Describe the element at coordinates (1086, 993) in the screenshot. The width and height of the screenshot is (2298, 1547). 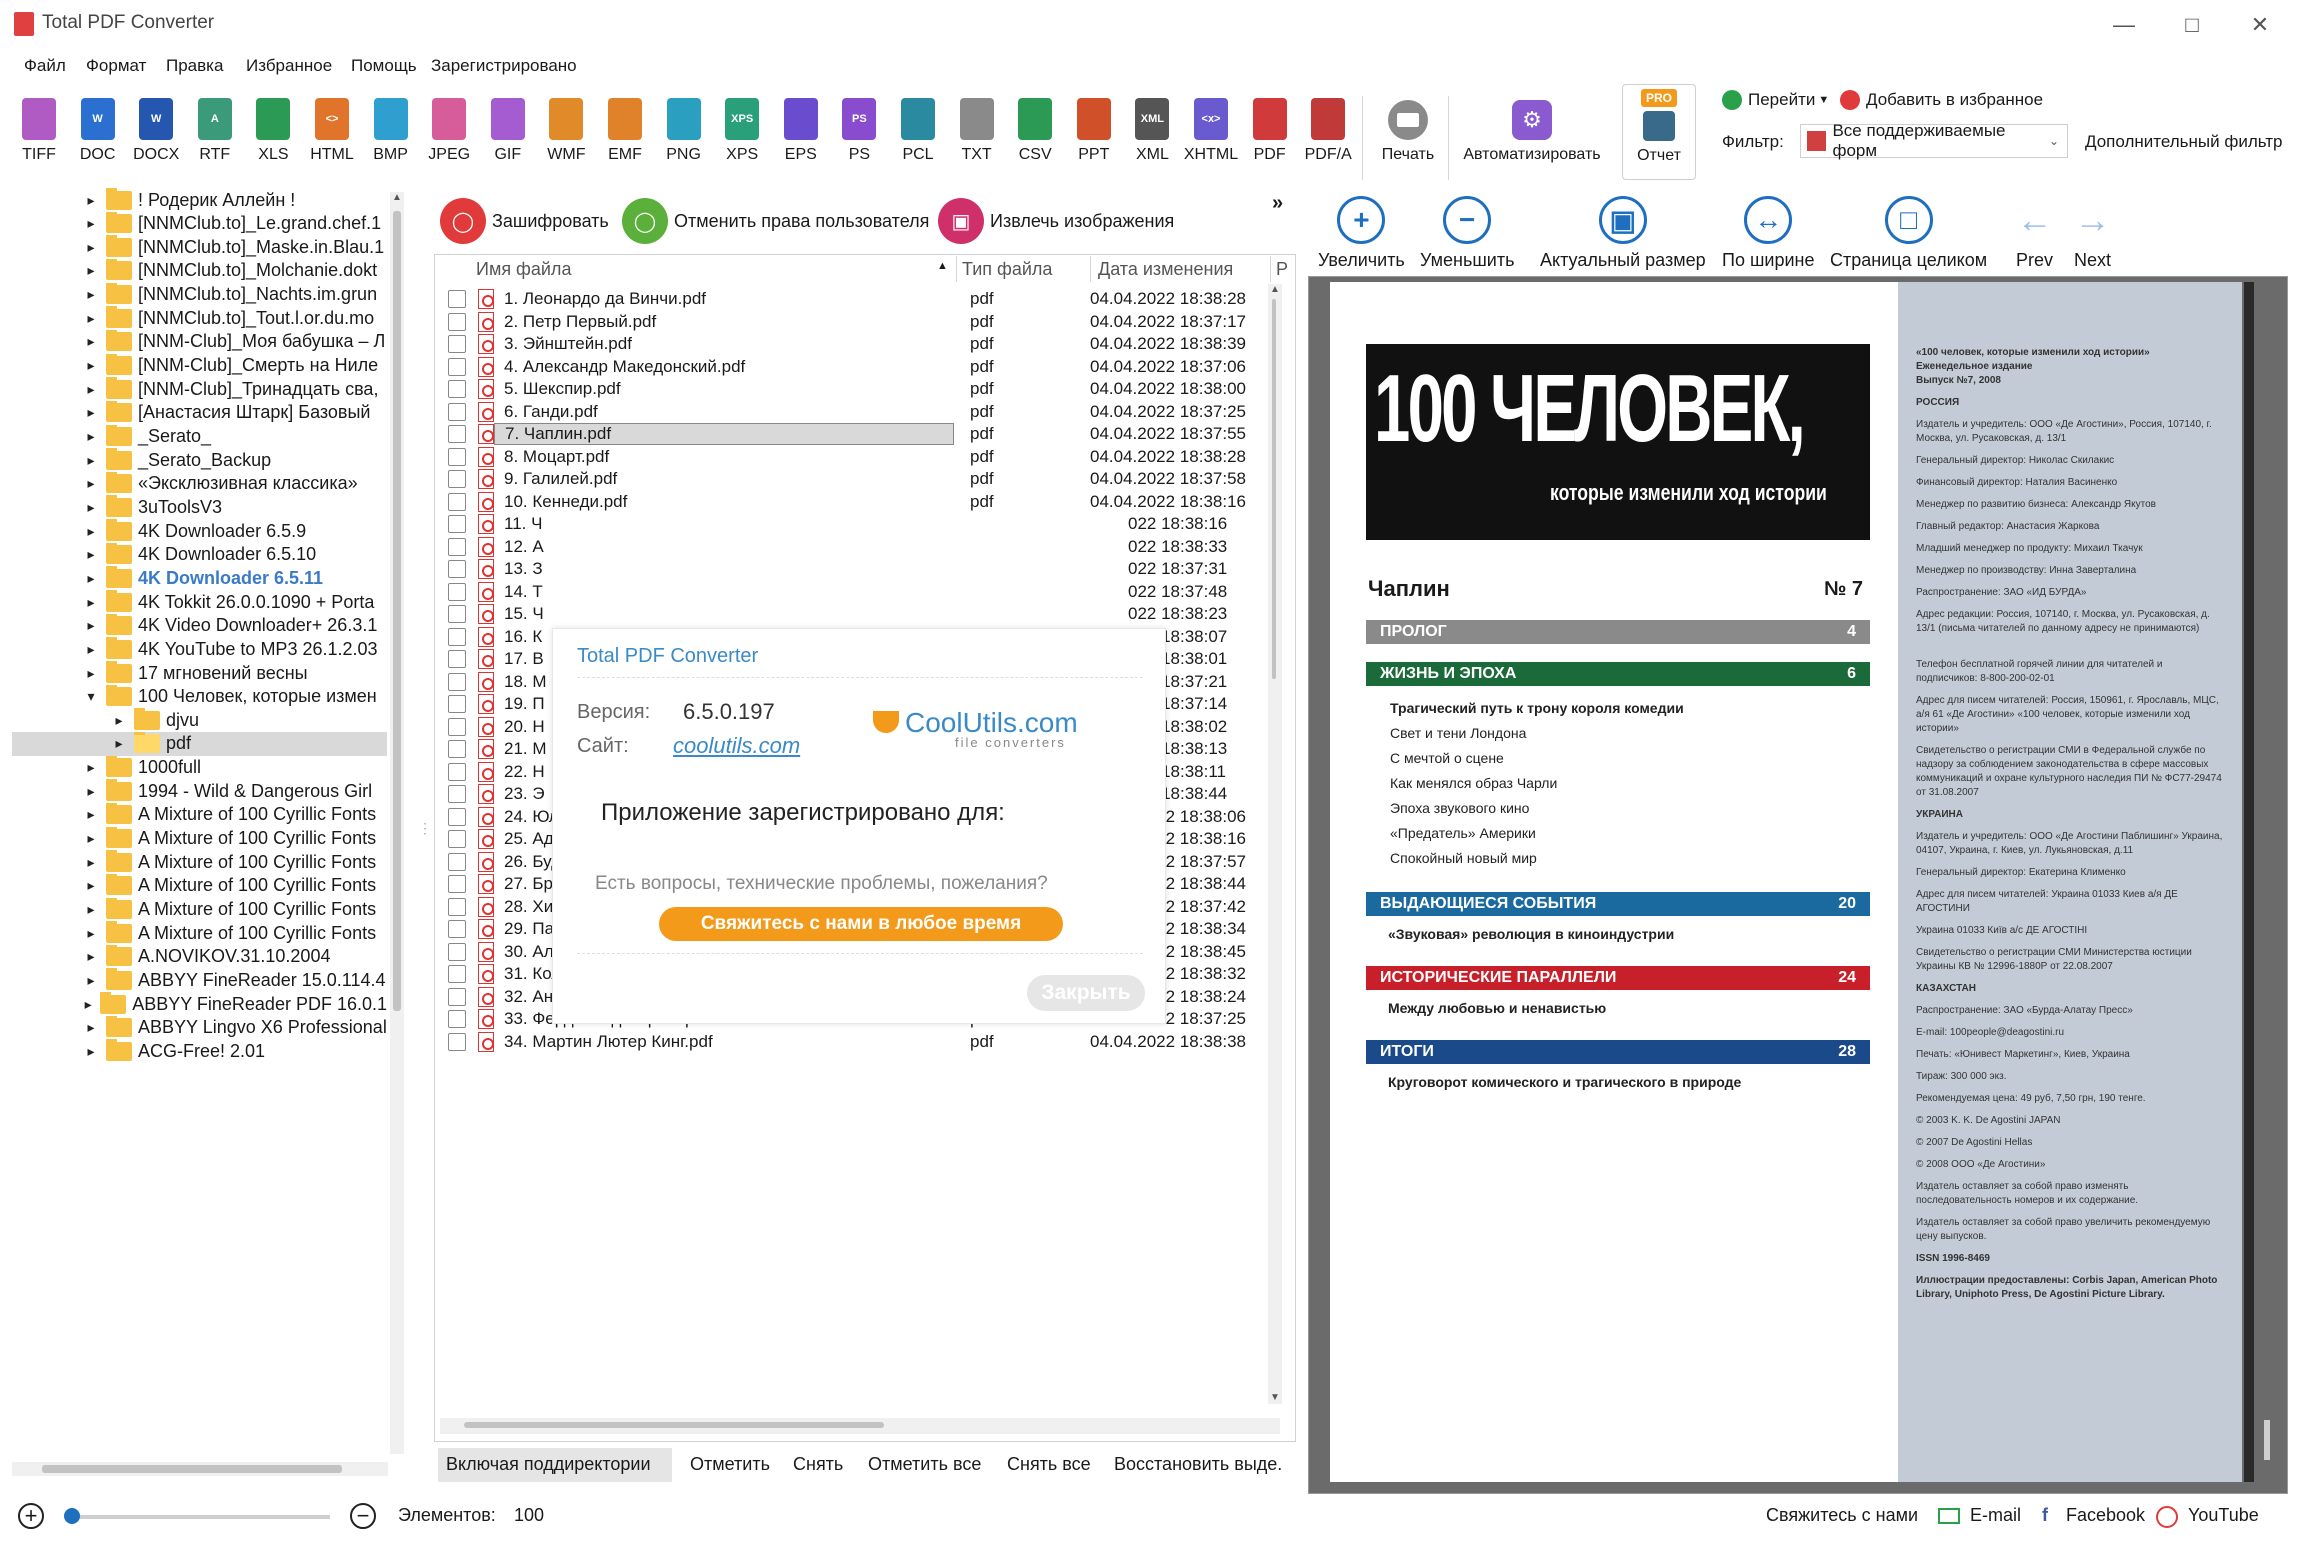
I see `close-dialog-button: Закрыть` at that location.